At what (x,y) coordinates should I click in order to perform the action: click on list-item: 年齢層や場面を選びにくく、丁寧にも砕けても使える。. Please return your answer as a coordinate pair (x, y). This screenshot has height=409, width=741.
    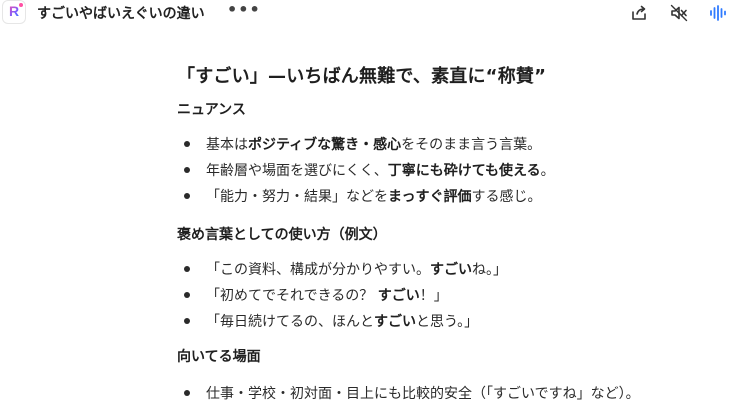
    Looking at the image, I should click on (380, 171).